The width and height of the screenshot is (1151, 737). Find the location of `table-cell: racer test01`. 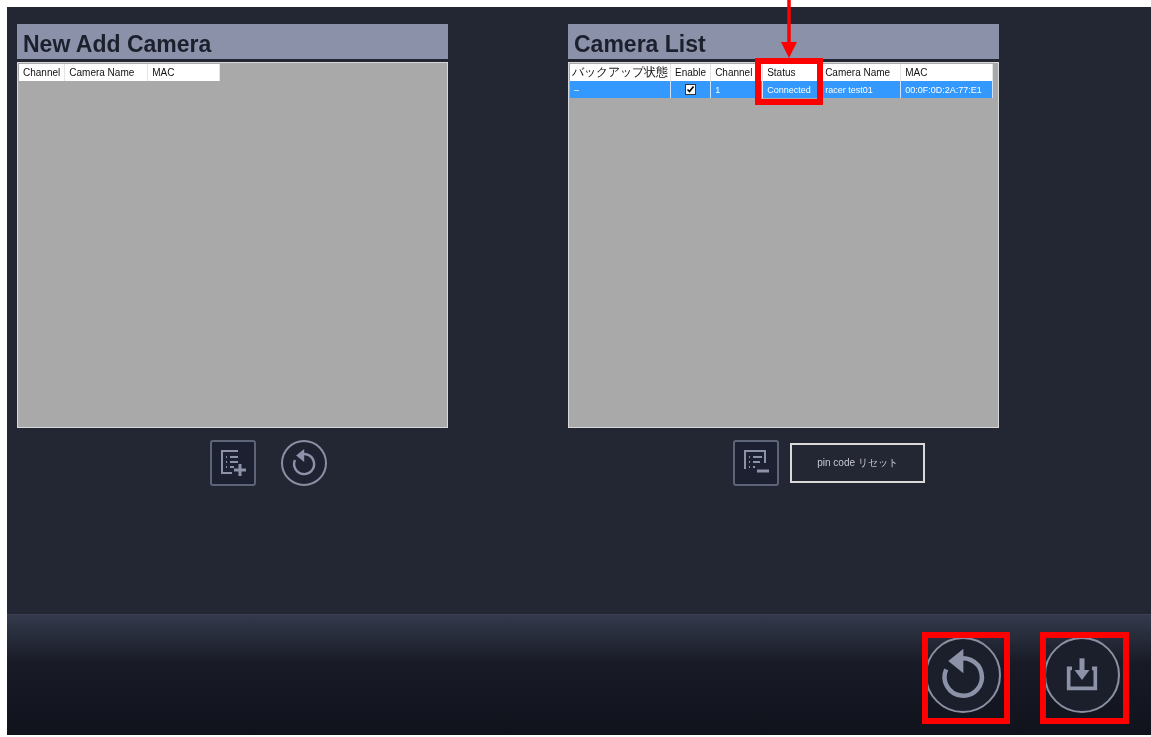

table-cell: racer test01 is located at coordinates (860, 89).